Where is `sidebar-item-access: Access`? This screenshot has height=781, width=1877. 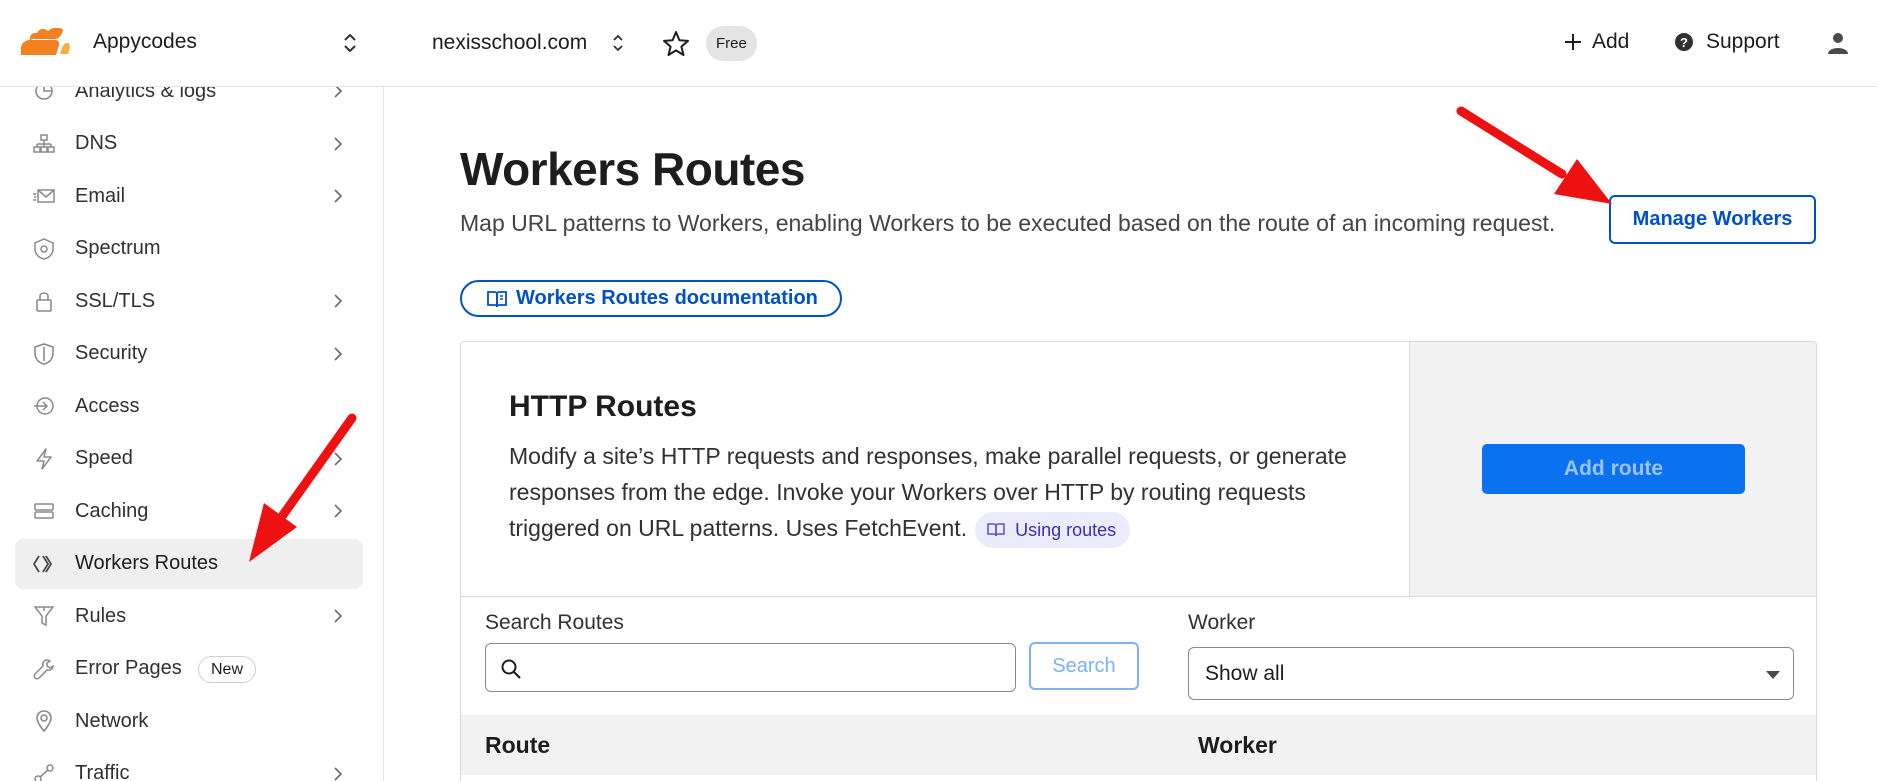
sidebar-item-access: Access is located at coordinates (189, 406).